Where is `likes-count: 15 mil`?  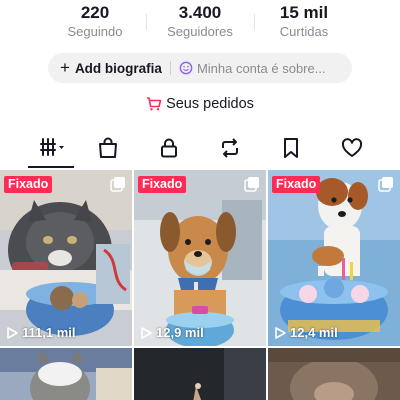 likes-count: 15 mil is located at coordinates (304, 12).